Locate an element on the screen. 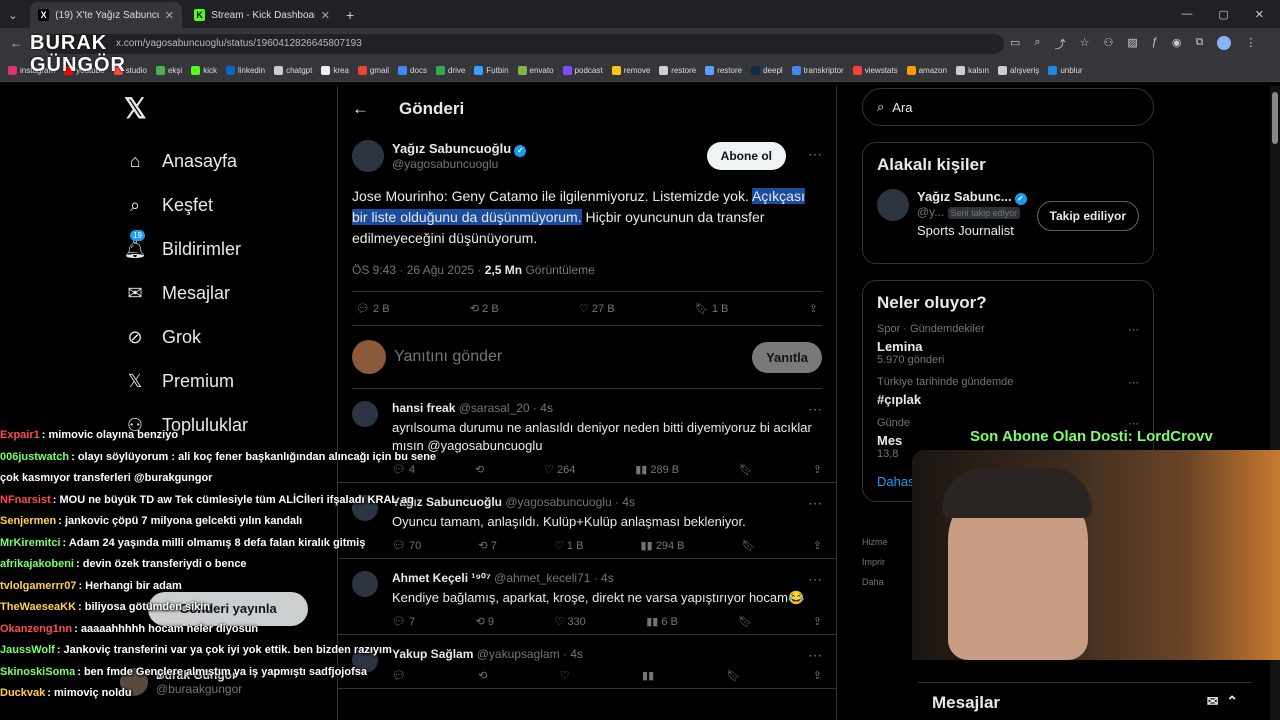 The image size is (1280, 720). bookmark-item: kick is located at coordinates (204, 70).